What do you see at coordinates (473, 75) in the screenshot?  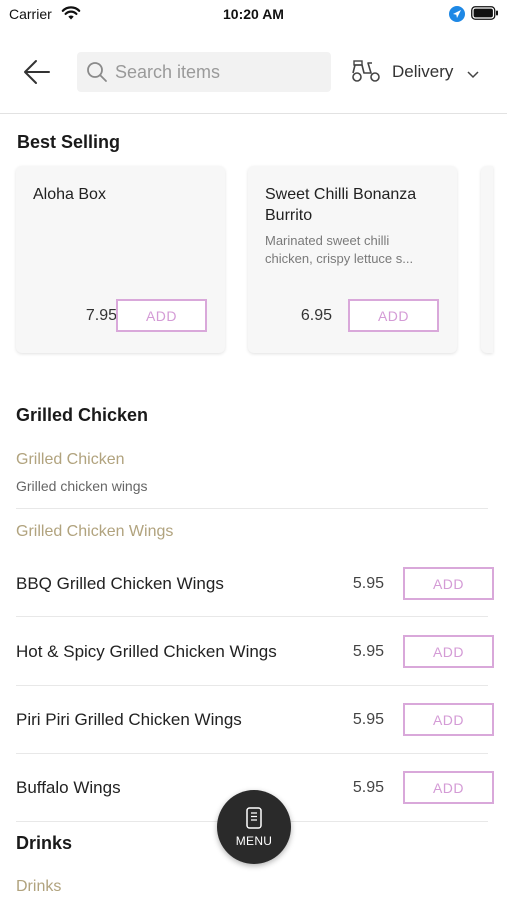 I see `chevron-down-icon` at bounding box center [473, 75].